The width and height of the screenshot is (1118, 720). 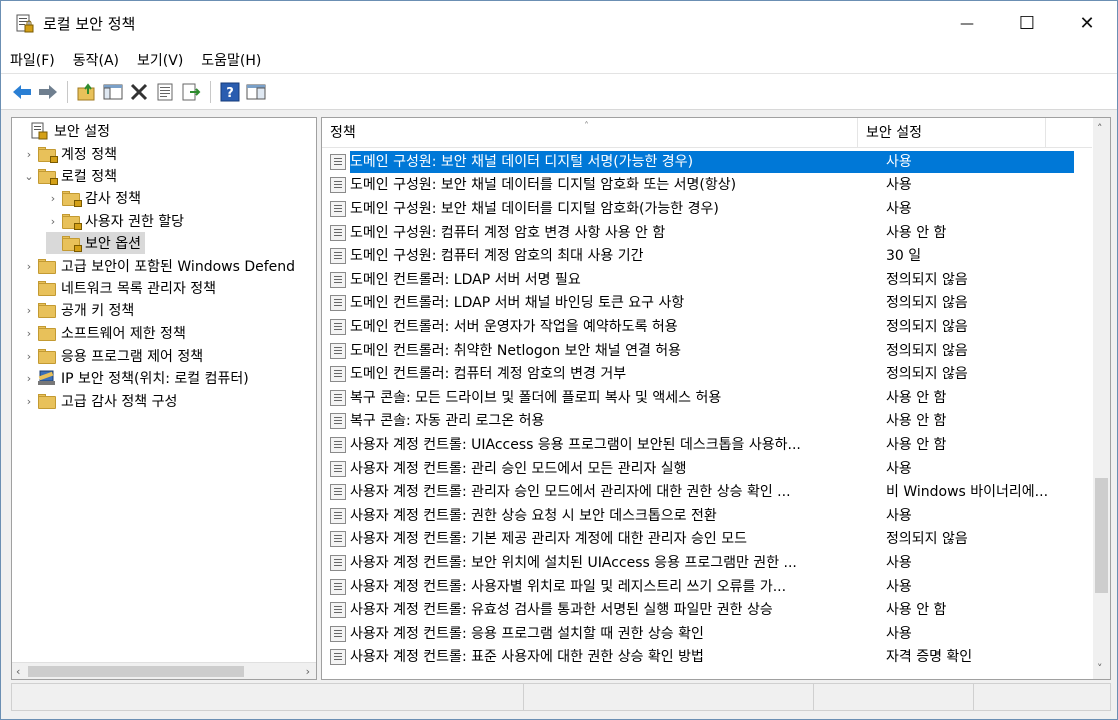 I want to click on table-row: 도메인 컨트롤러: LDAP 서버 채널 바인딩 토큰 요구 사항 정의되지 않음, so click(x=707, y=304).